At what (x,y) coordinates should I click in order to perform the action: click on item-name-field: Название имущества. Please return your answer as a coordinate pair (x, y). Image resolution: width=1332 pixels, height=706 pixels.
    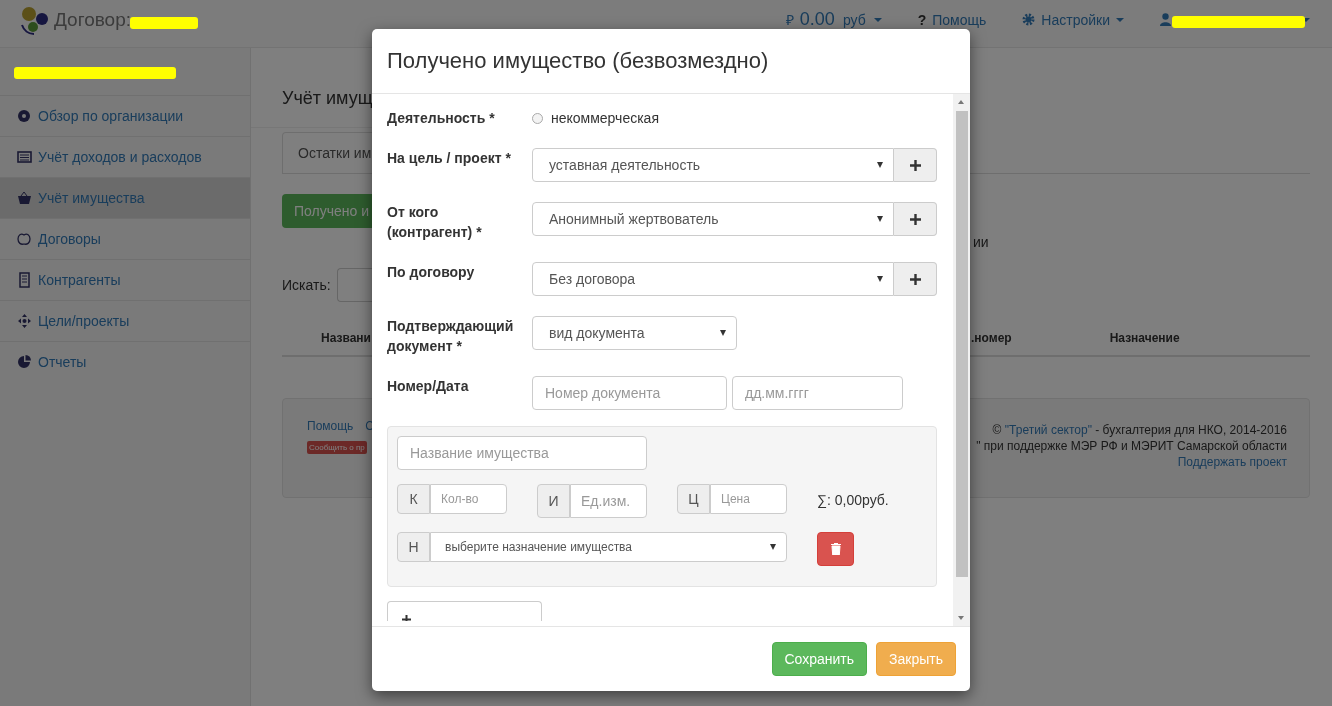
    Looking at the image, I should click on (522, 453).